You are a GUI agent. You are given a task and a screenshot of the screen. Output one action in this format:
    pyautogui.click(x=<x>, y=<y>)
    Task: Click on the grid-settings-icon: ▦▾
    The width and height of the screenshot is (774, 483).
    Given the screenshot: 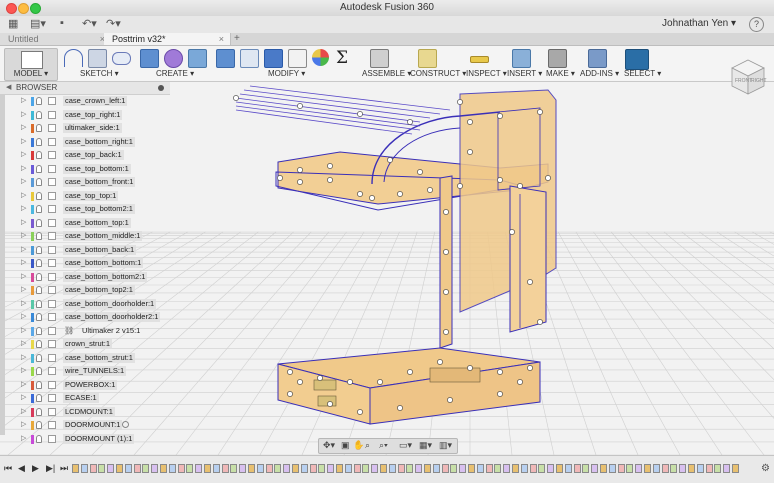 What is the action you would take?
    pyautogui.click(x=425, y=445)
    